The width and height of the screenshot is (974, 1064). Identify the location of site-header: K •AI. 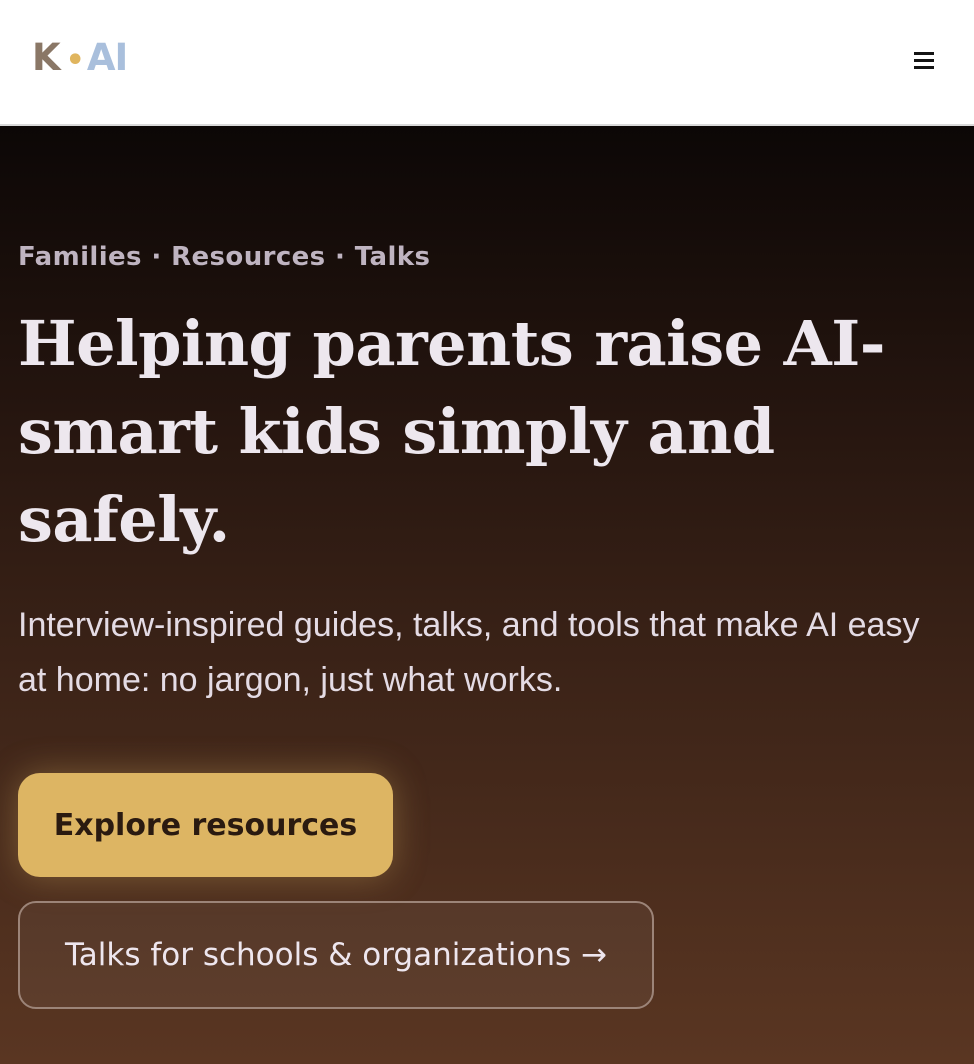
(487, 63).